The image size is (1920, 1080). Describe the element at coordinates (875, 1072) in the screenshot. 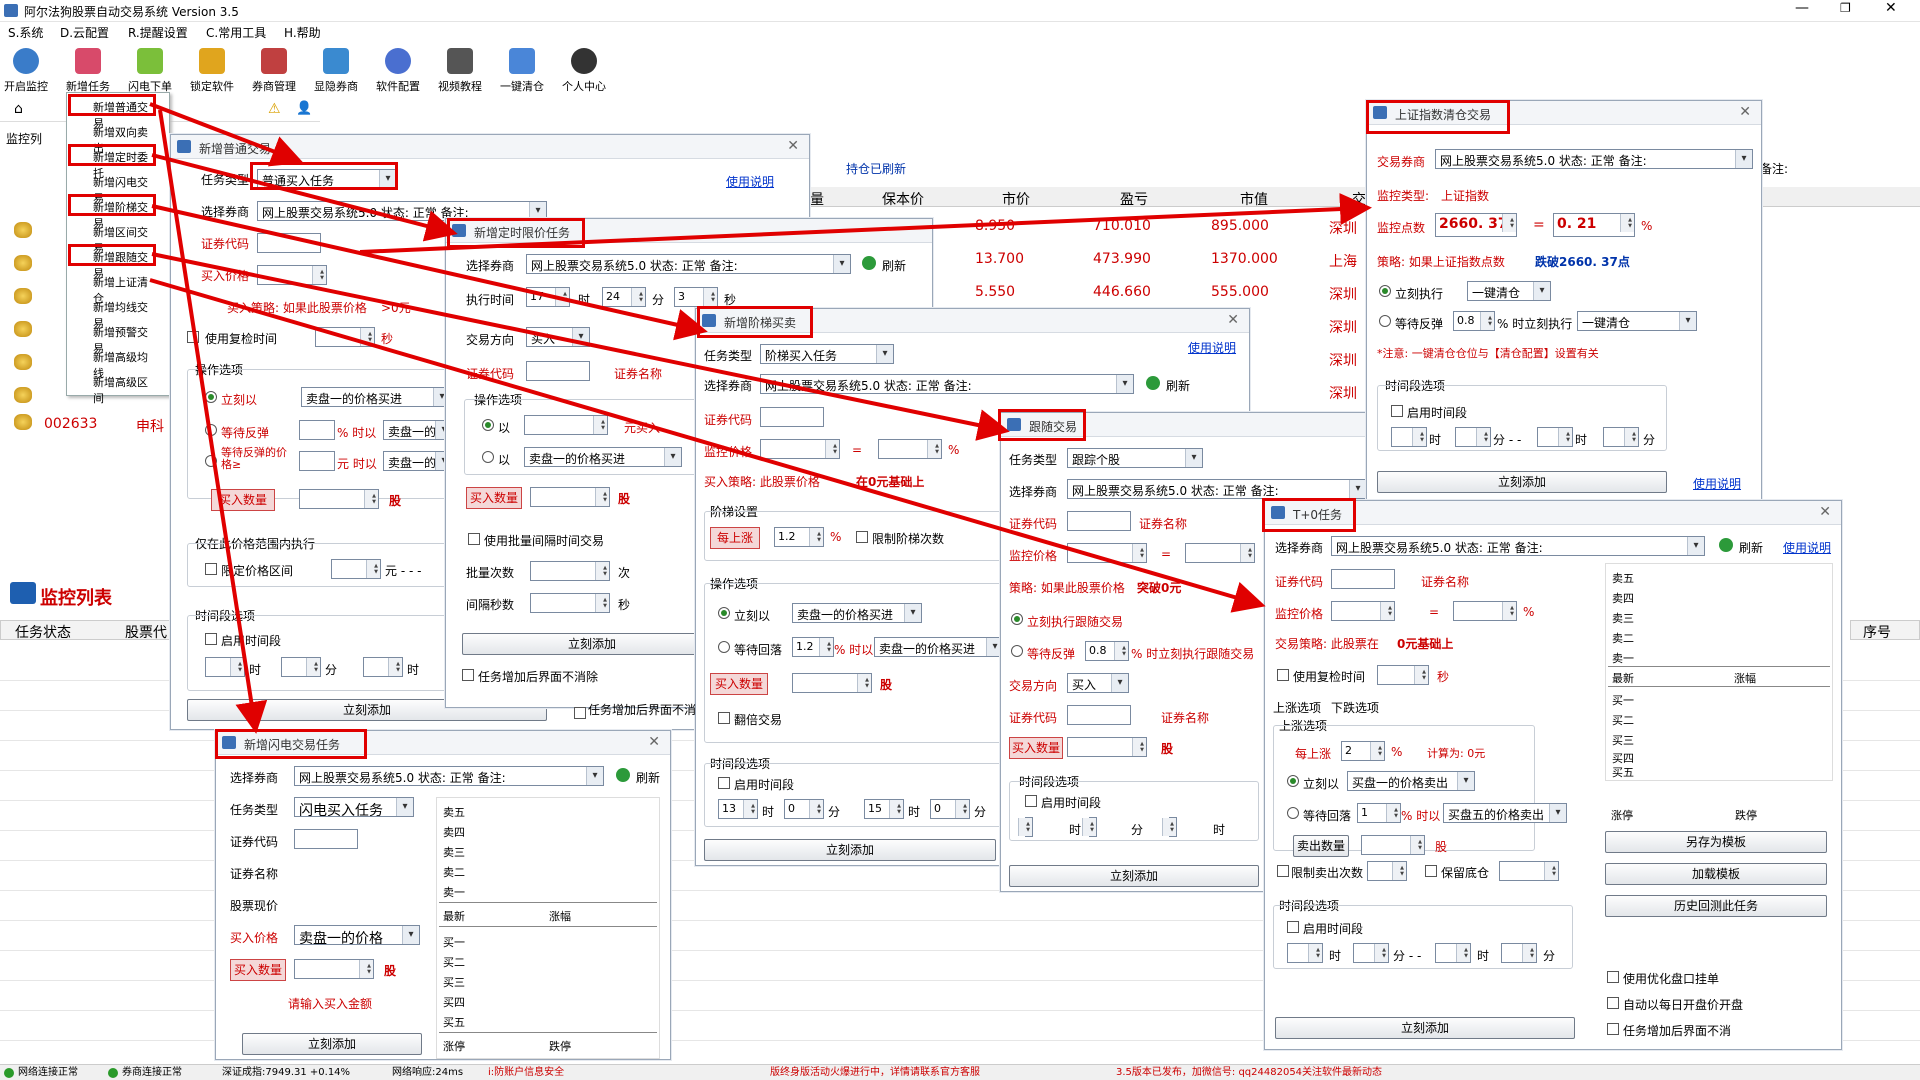

I see `promo-text: 版终身版活动火爆进行中，详情请联系官方客服` at that location.